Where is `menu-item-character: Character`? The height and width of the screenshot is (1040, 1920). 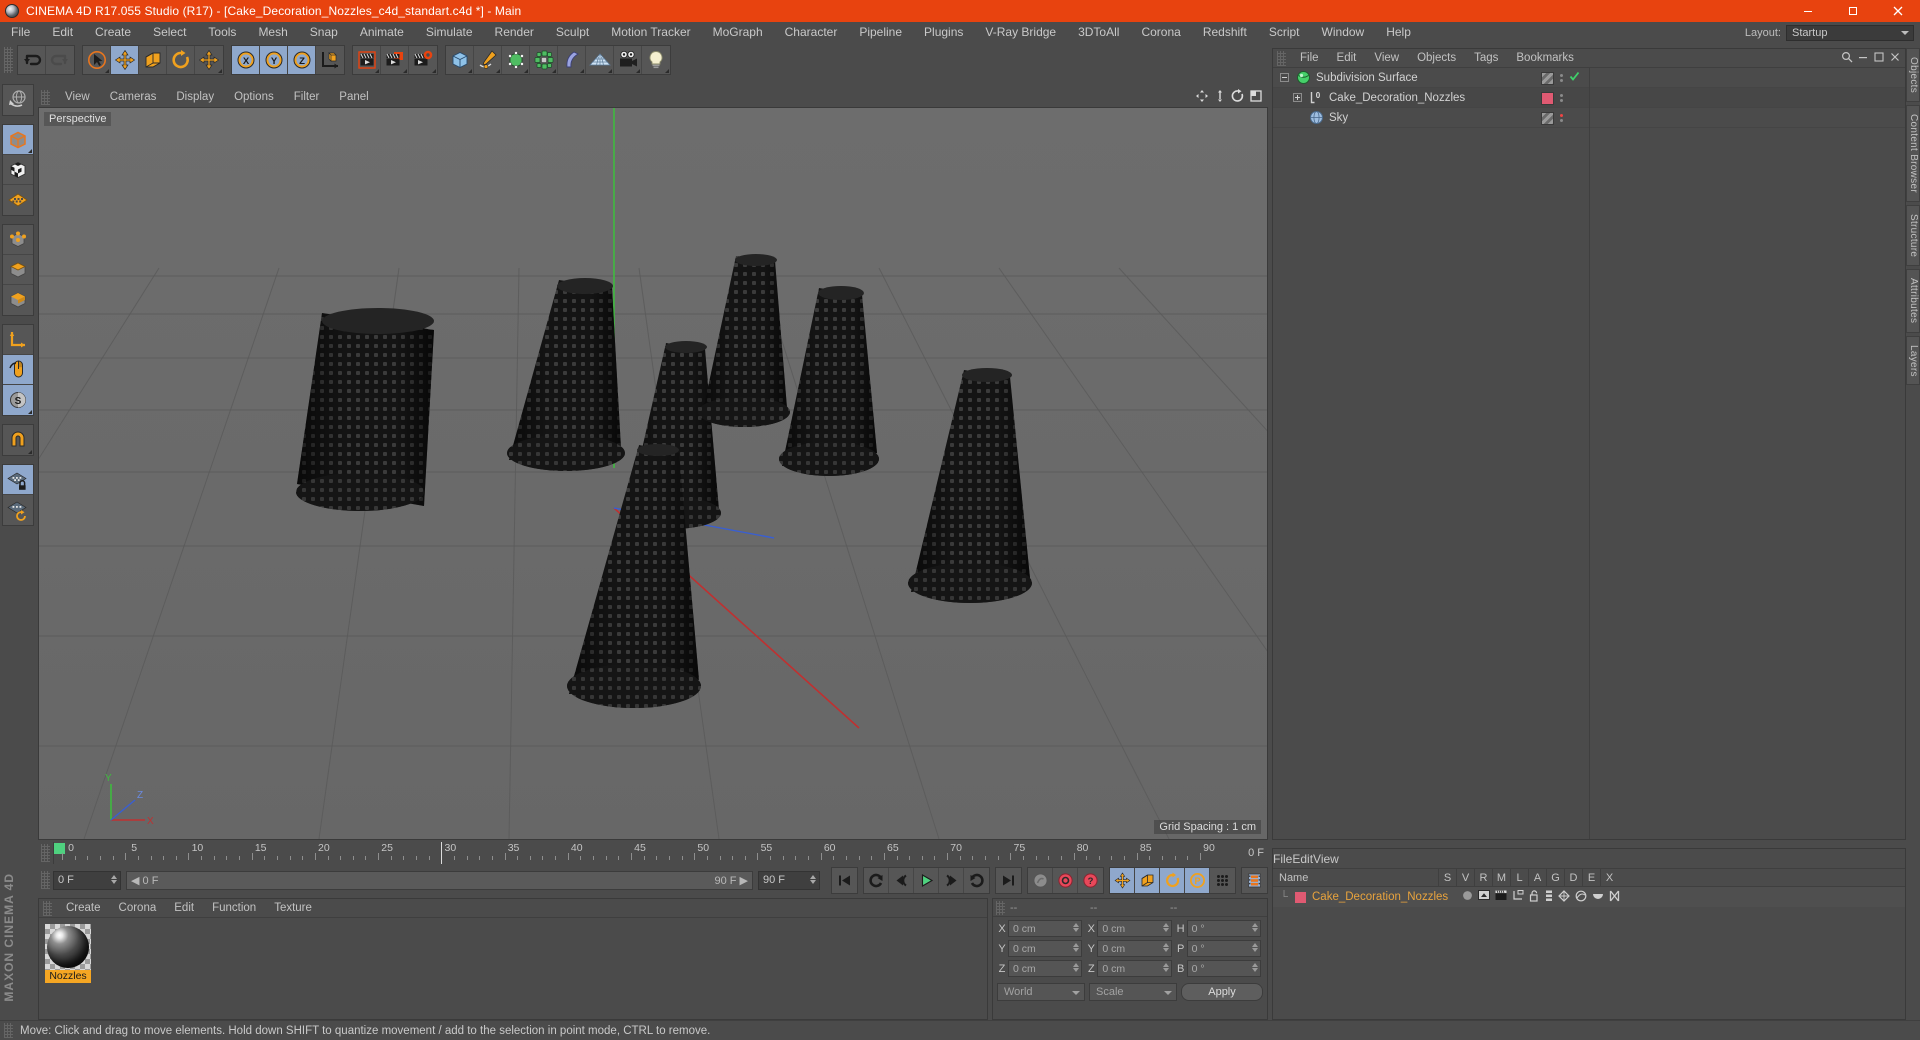
menu-item-character: Character is located at coordinates (811, 32).